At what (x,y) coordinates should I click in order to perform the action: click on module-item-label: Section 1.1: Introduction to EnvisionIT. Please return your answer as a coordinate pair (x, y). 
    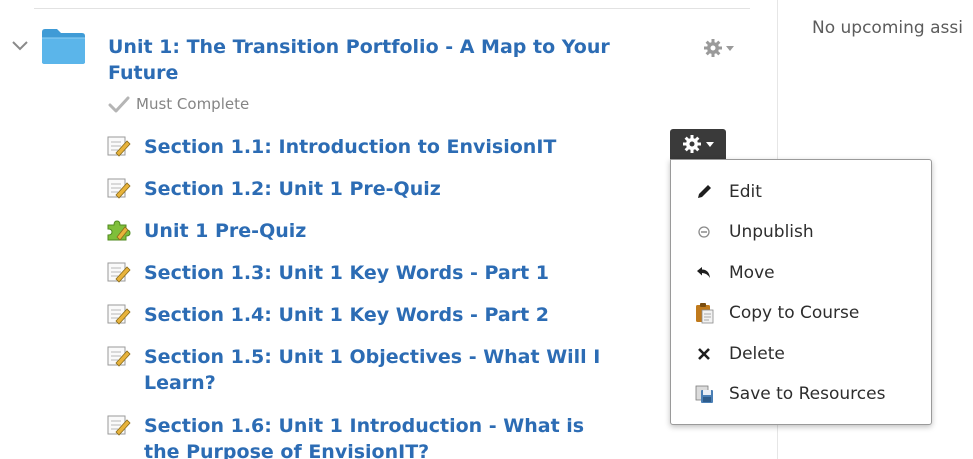
    Looking at the image, I should click on (384, 147).